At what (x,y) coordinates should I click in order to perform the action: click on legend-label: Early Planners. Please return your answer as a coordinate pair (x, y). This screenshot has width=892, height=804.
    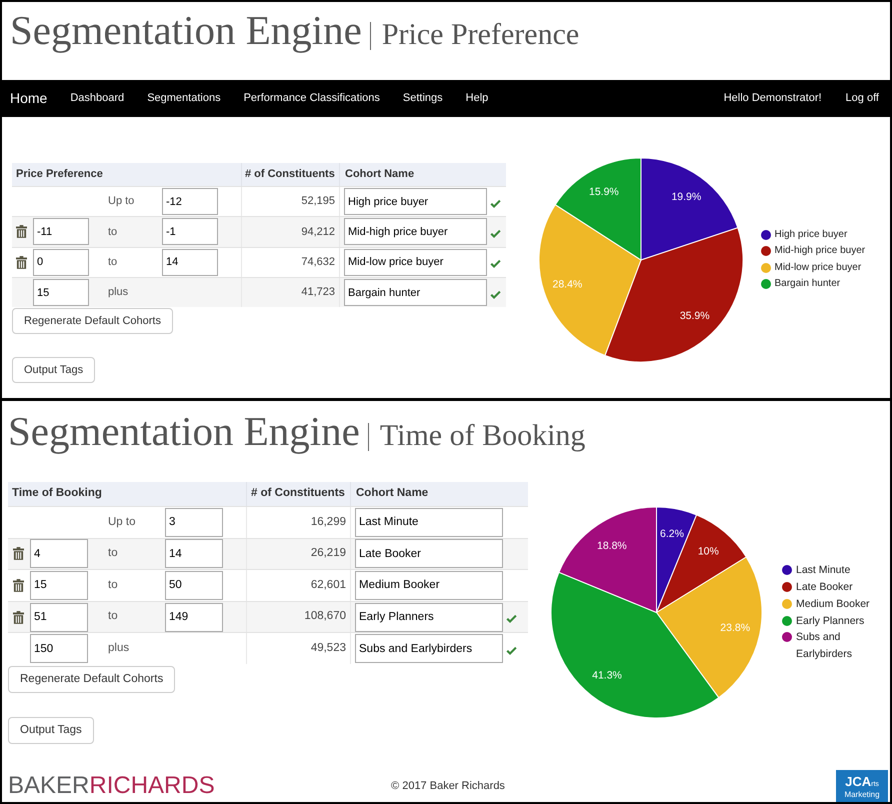
    Looking at the image, I should click on (831, 621).